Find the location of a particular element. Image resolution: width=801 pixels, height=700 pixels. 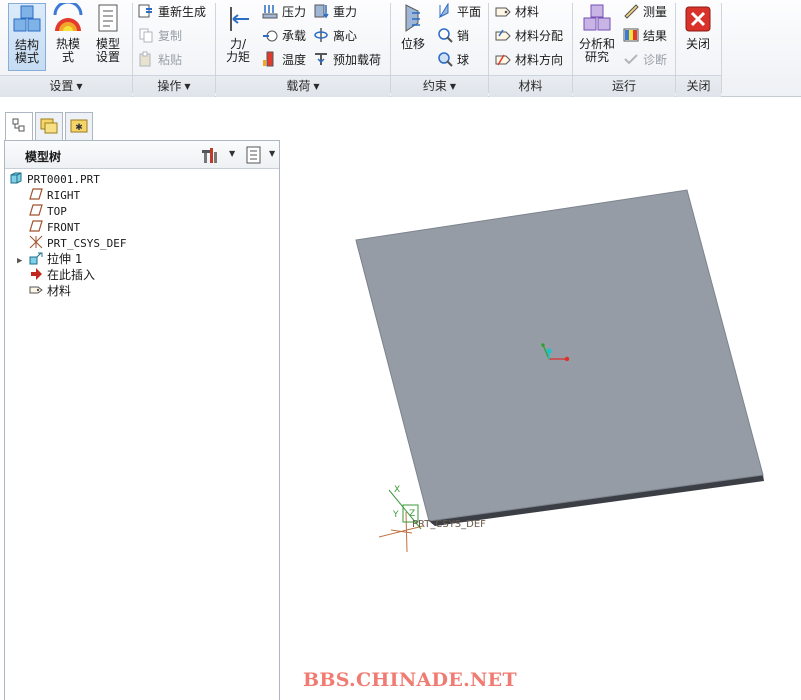

preload-icon is located at coordinates (321, 59).